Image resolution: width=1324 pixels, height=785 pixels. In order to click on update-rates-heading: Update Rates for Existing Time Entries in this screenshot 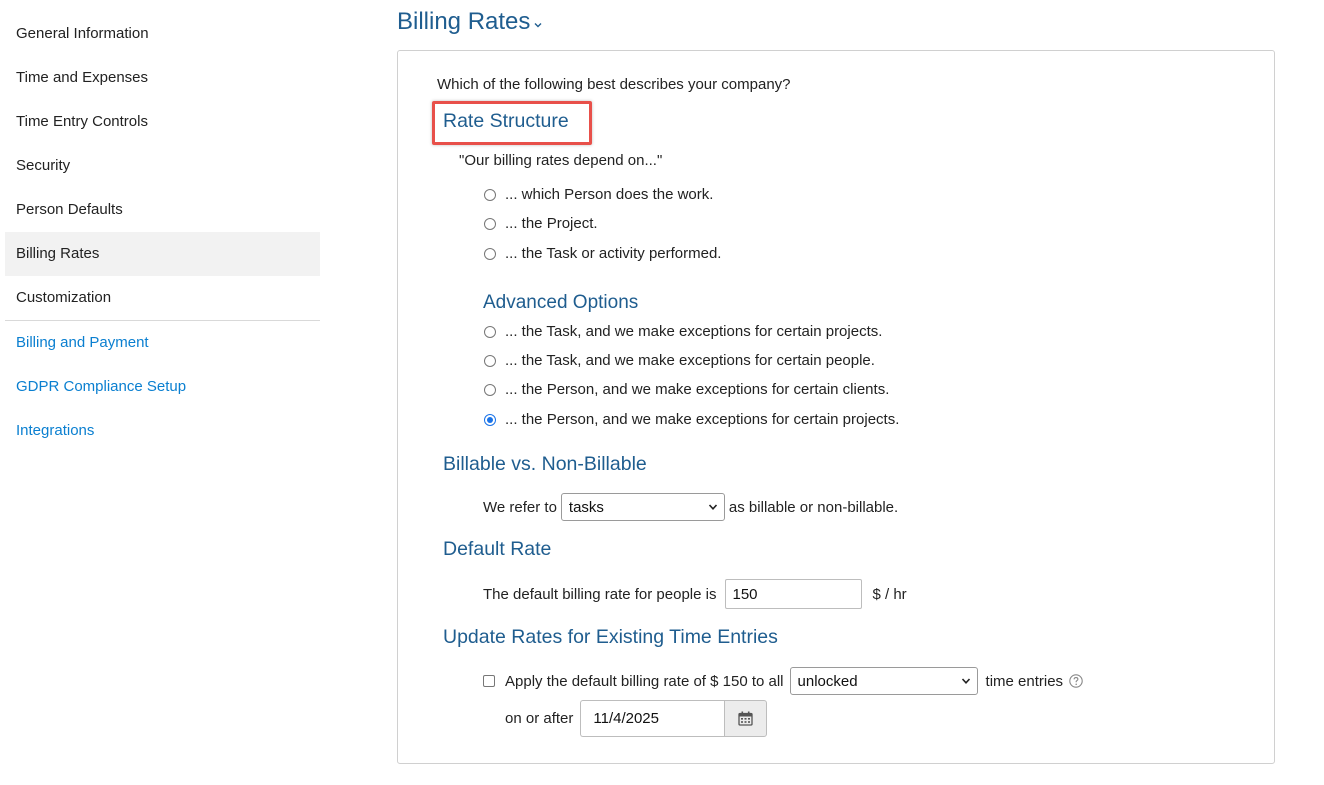, I will do `click(610, 637)`.